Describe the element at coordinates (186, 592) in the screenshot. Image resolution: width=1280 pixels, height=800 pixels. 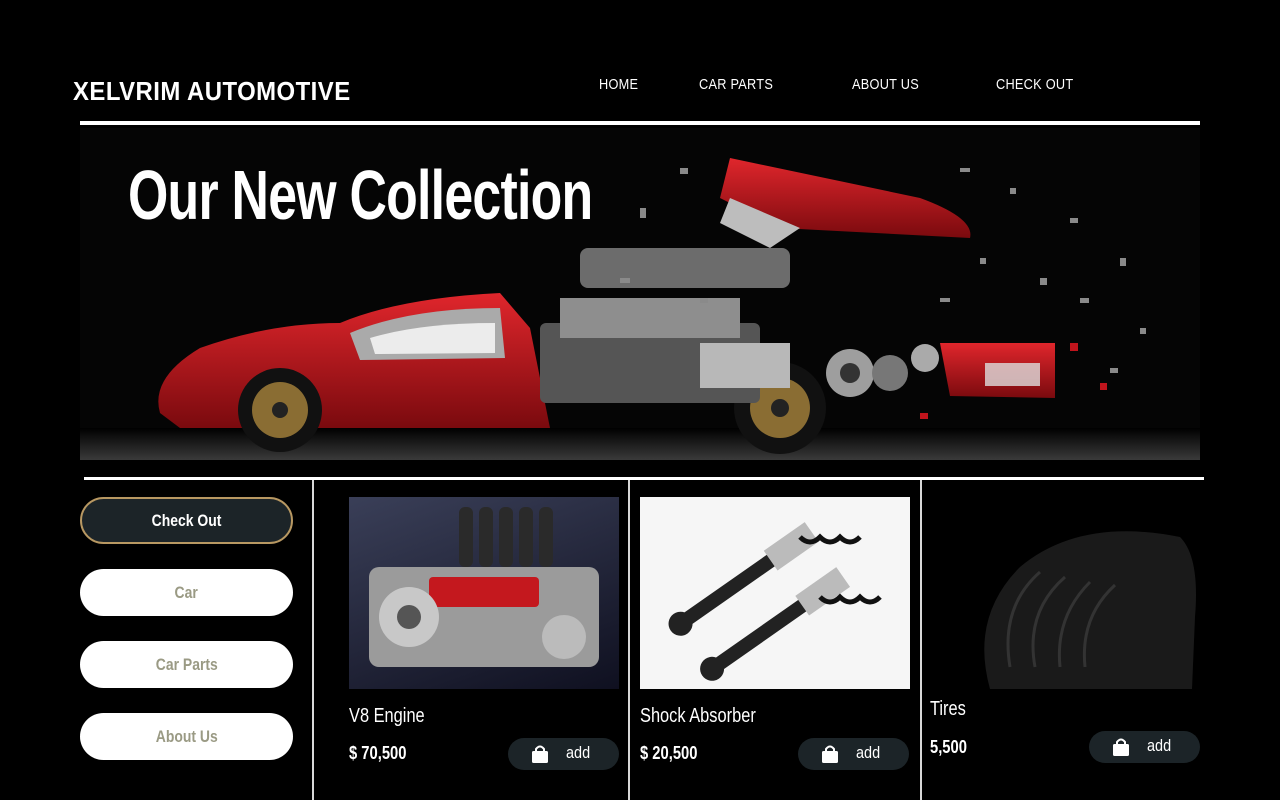
I see `sidebar-car-button: Car` at that location.